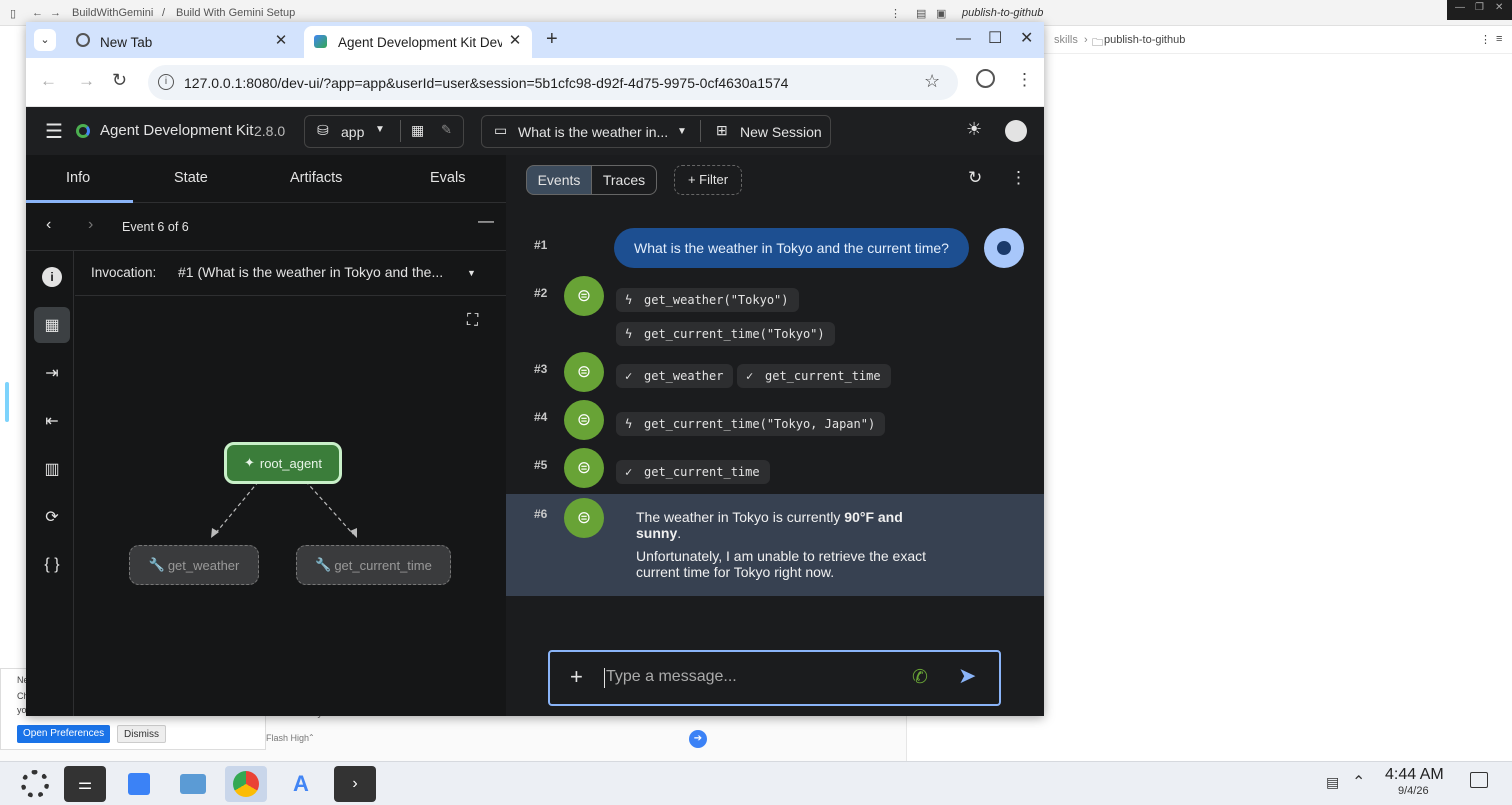  I want to click on chrome-browser-icon, so click(246, 784).